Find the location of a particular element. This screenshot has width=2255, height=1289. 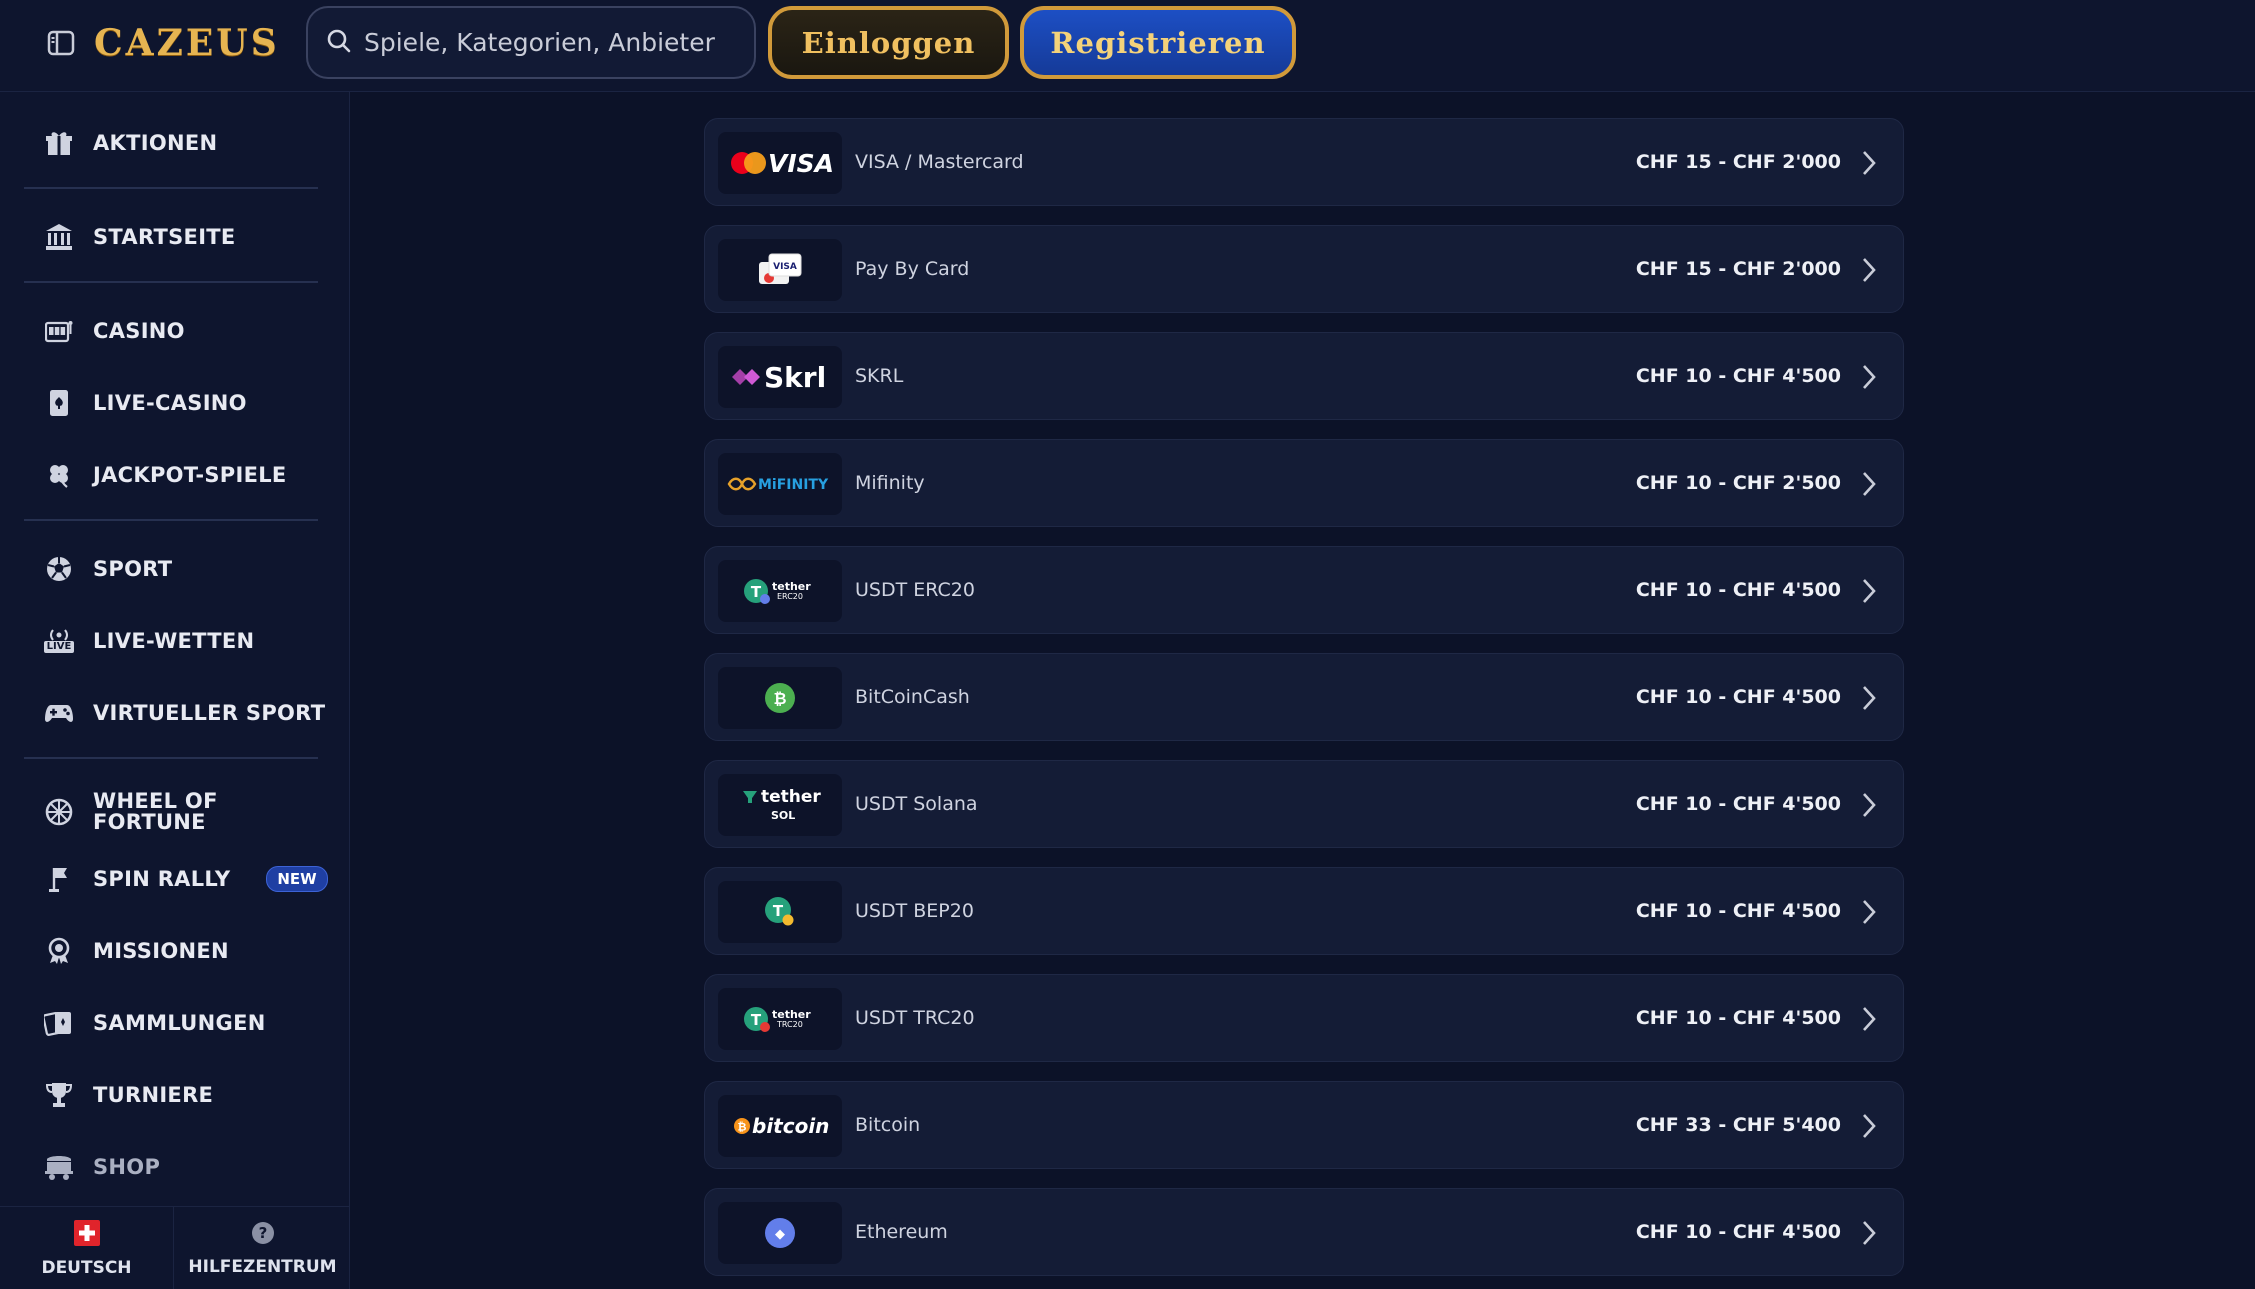

skrill-logo-text: Skrl is located at coordinates (795, 377).